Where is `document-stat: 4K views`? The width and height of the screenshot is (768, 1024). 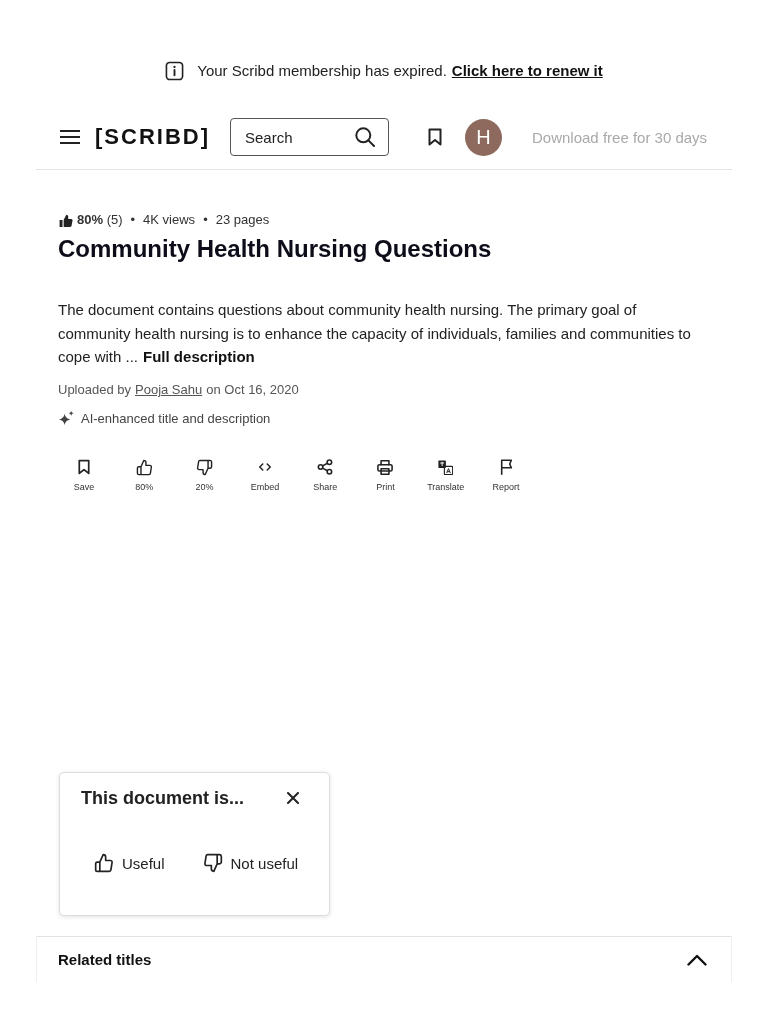 document-stat: 4K views is located at coordinates (169, 220).